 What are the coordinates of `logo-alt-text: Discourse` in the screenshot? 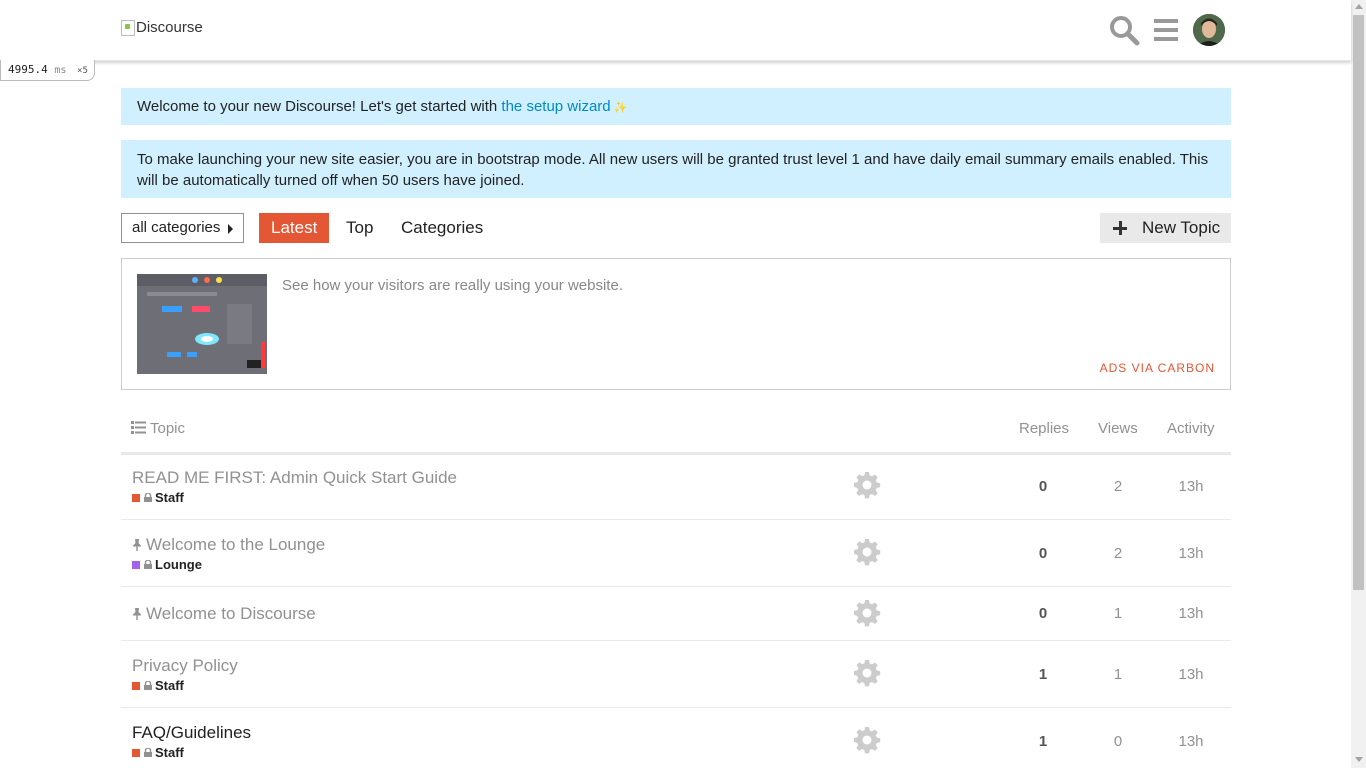 It's located at (169, 27).